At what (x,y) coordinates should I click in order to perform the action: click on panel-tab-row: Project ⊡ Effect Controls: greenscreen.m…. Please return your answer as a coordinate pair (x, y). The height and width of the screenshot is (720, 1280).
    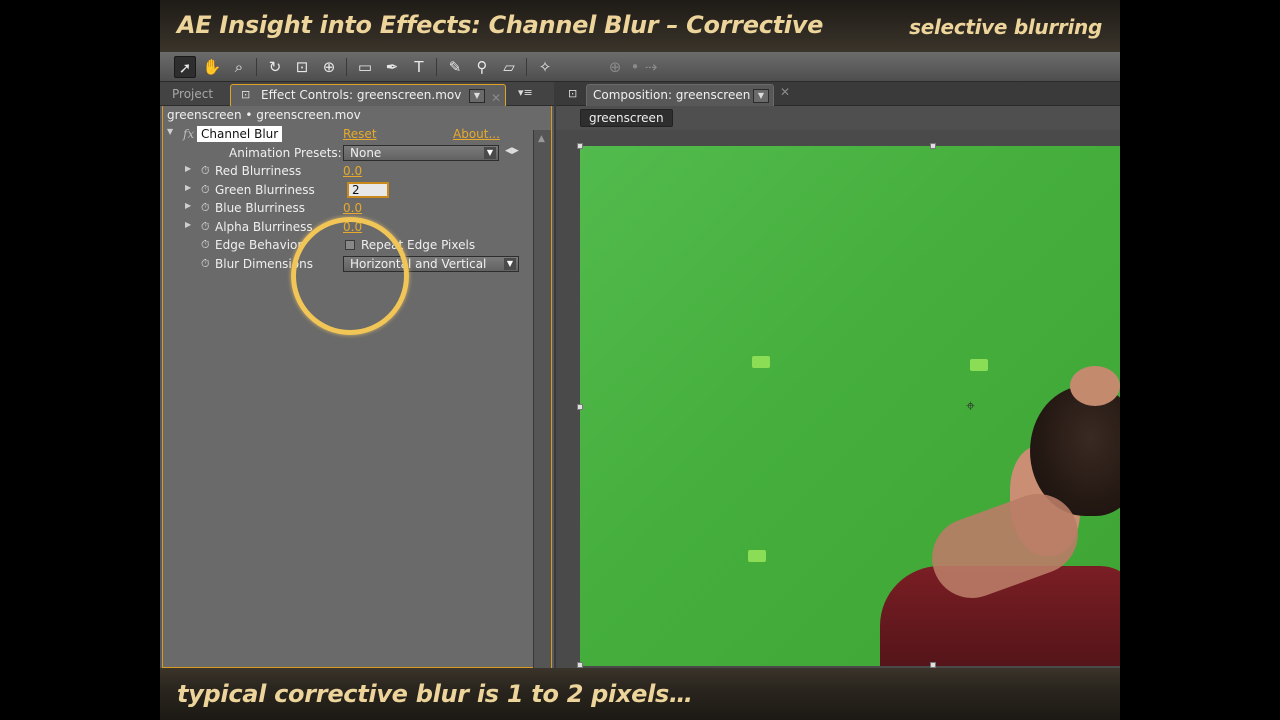
    Looking at the image, I should click on (357, 94).